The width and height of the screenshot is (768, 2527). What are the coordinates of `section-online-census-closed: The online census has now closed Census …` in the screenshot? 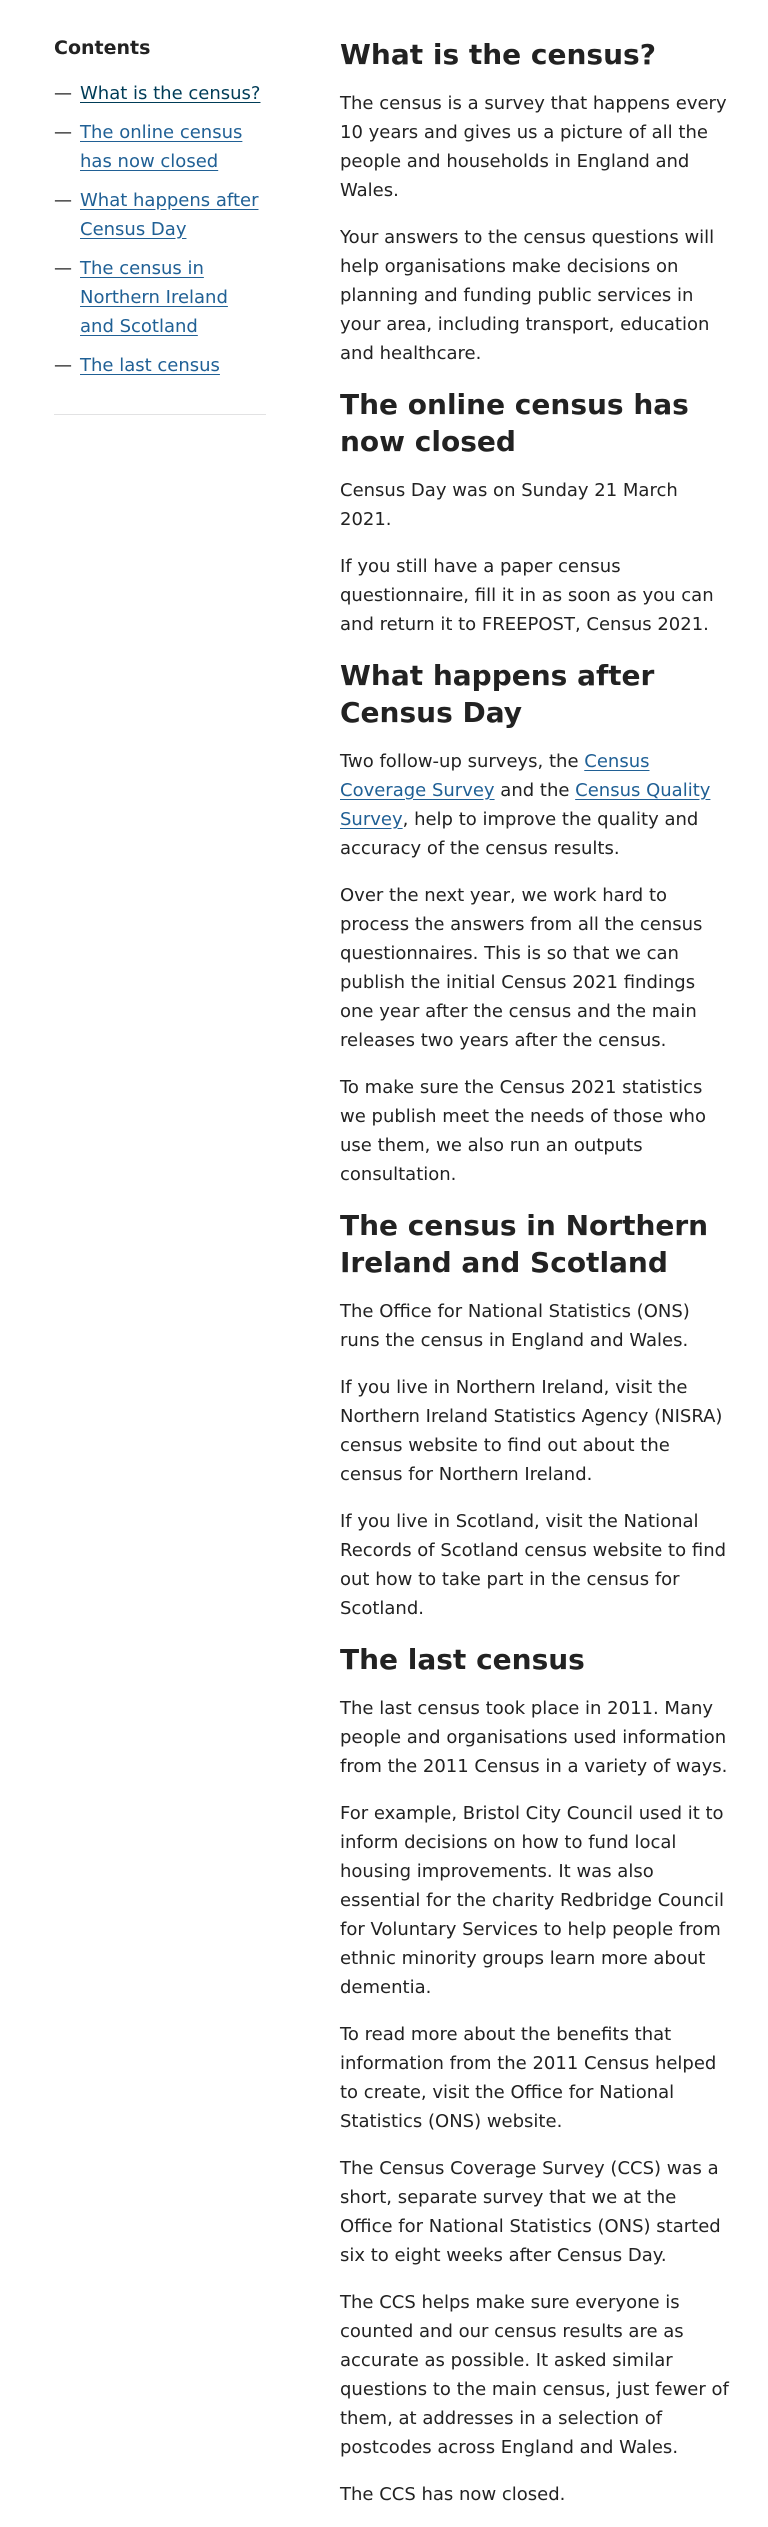 It's located at (536, 512).